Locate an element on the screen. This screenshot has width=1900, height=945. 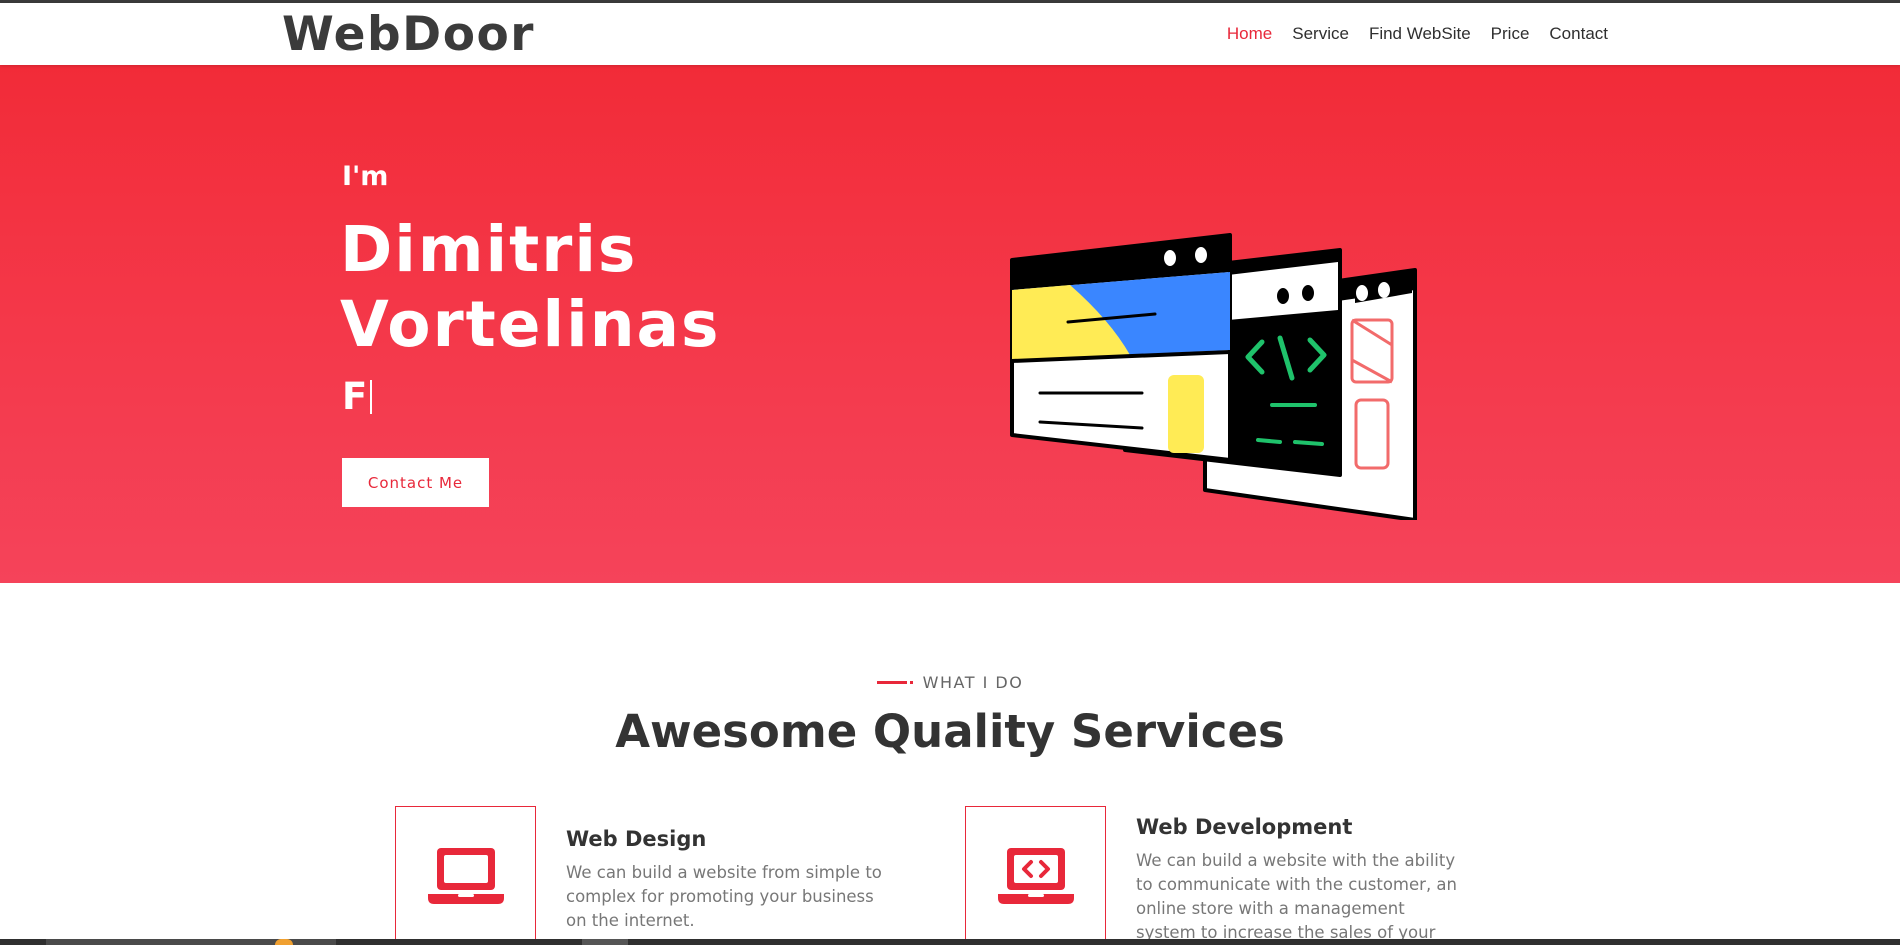
browser-windows-illustration is located at coordinates (1213, 376).